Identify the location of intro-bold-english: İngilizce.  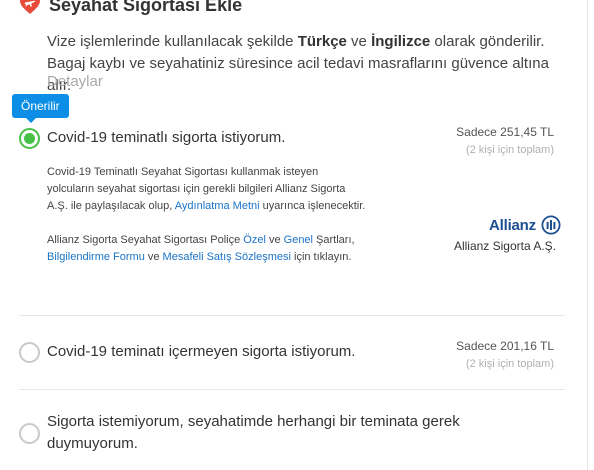
(401, 41).